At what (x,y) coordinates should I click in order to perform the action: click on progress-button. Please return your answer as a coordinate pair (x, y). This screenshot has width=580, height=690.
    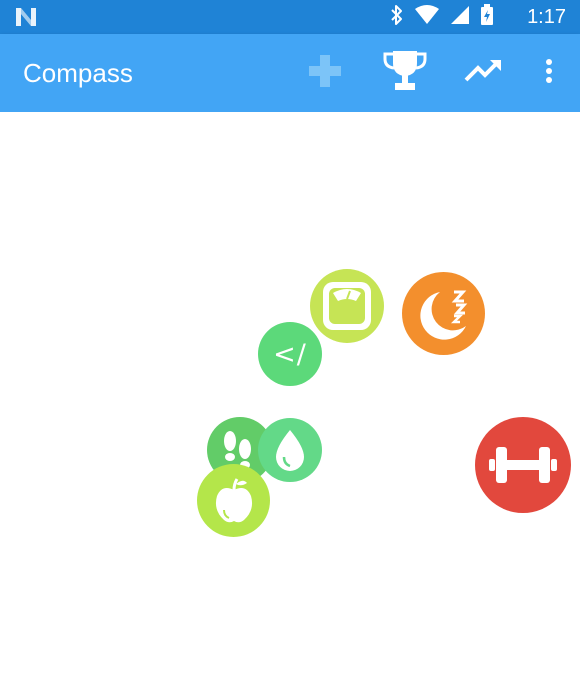
    Looking at the image, I should click on (484, 73).